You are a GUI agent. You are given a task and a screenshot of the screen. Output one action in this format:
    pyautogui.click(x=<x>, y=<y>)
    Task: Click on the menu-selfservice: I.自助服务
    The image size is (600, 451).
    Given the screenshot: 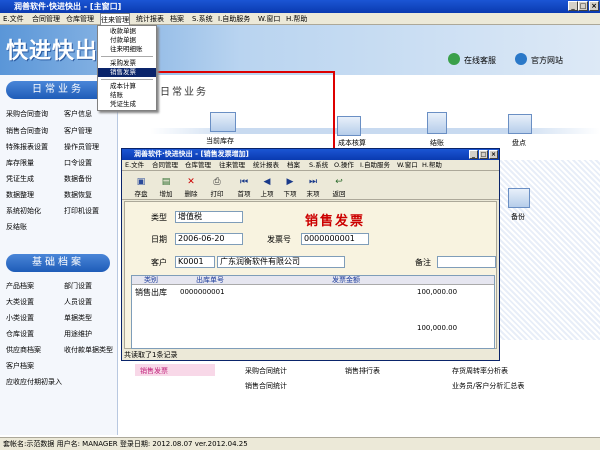 What is the action you would take?
    pyautogui.click(x=234, y=19)
    